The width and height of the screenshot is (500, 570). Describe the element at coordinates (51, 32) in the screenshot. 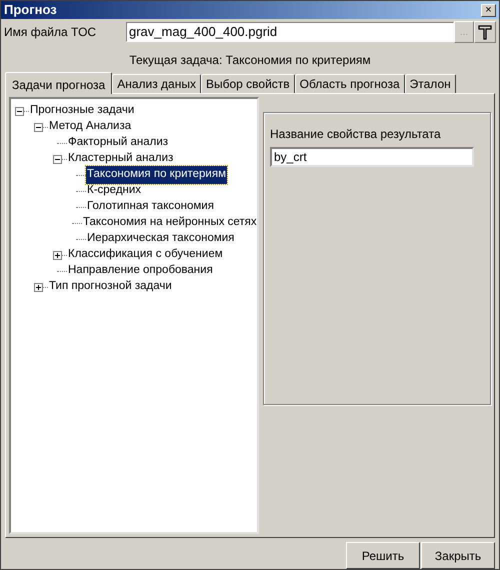

I see `file-label: Имя файла TOC` at that location.